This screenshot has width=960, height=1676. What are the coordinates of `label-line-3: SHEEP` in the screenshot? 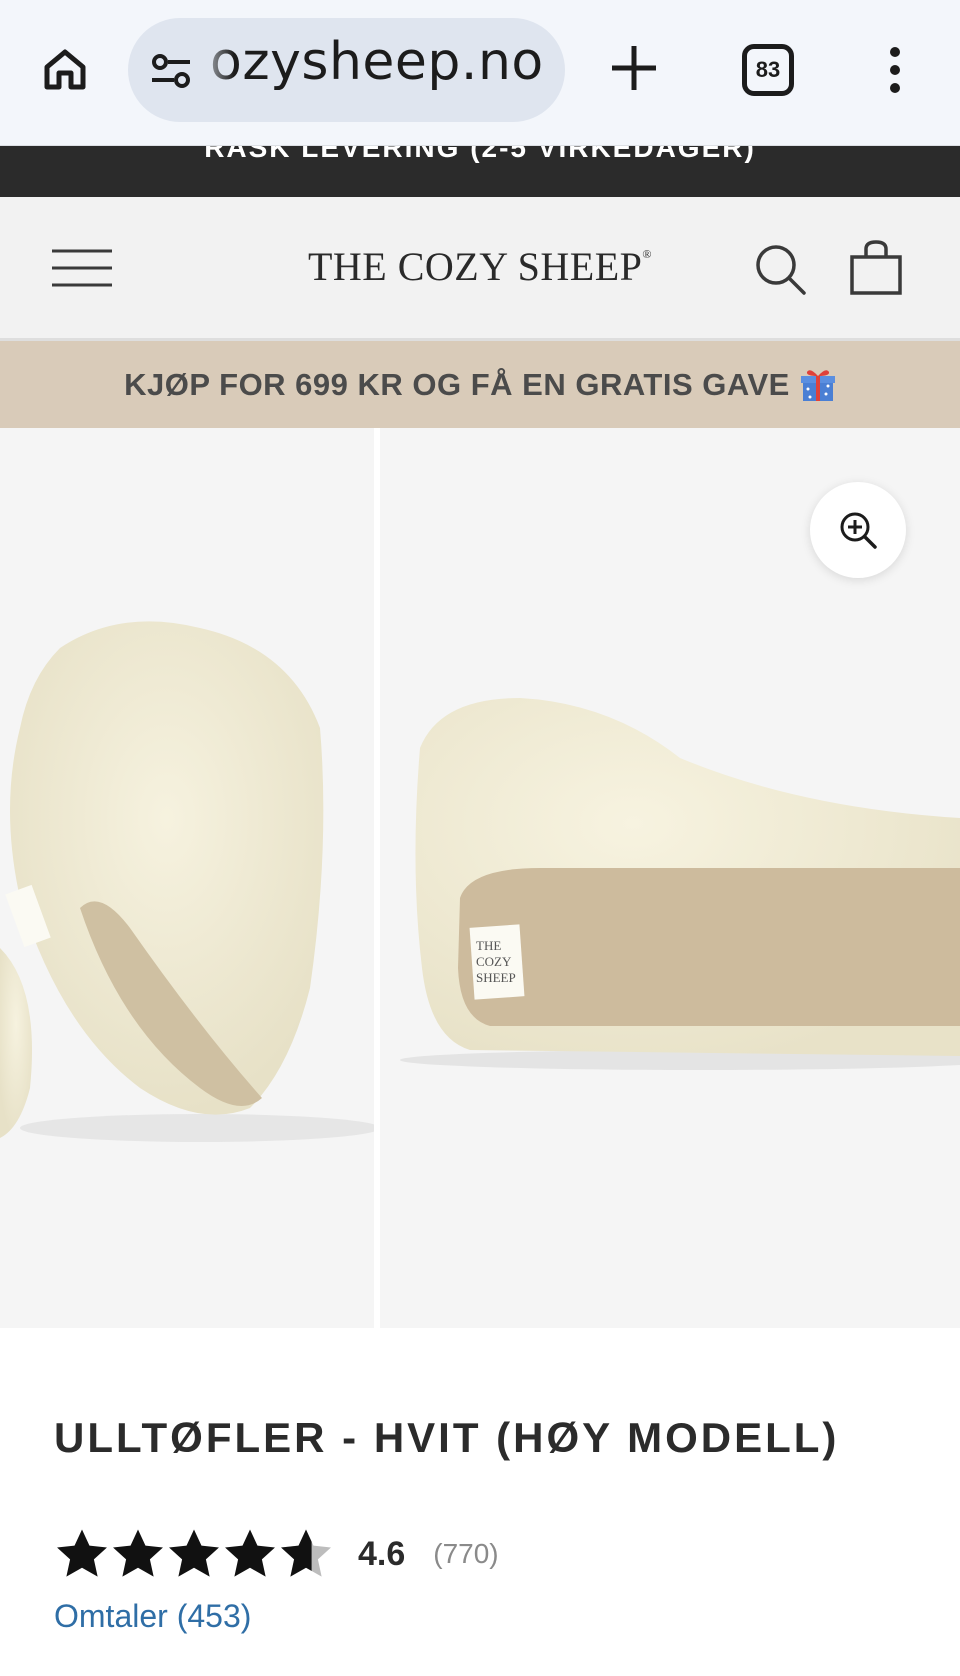 It's located at (496, 977).